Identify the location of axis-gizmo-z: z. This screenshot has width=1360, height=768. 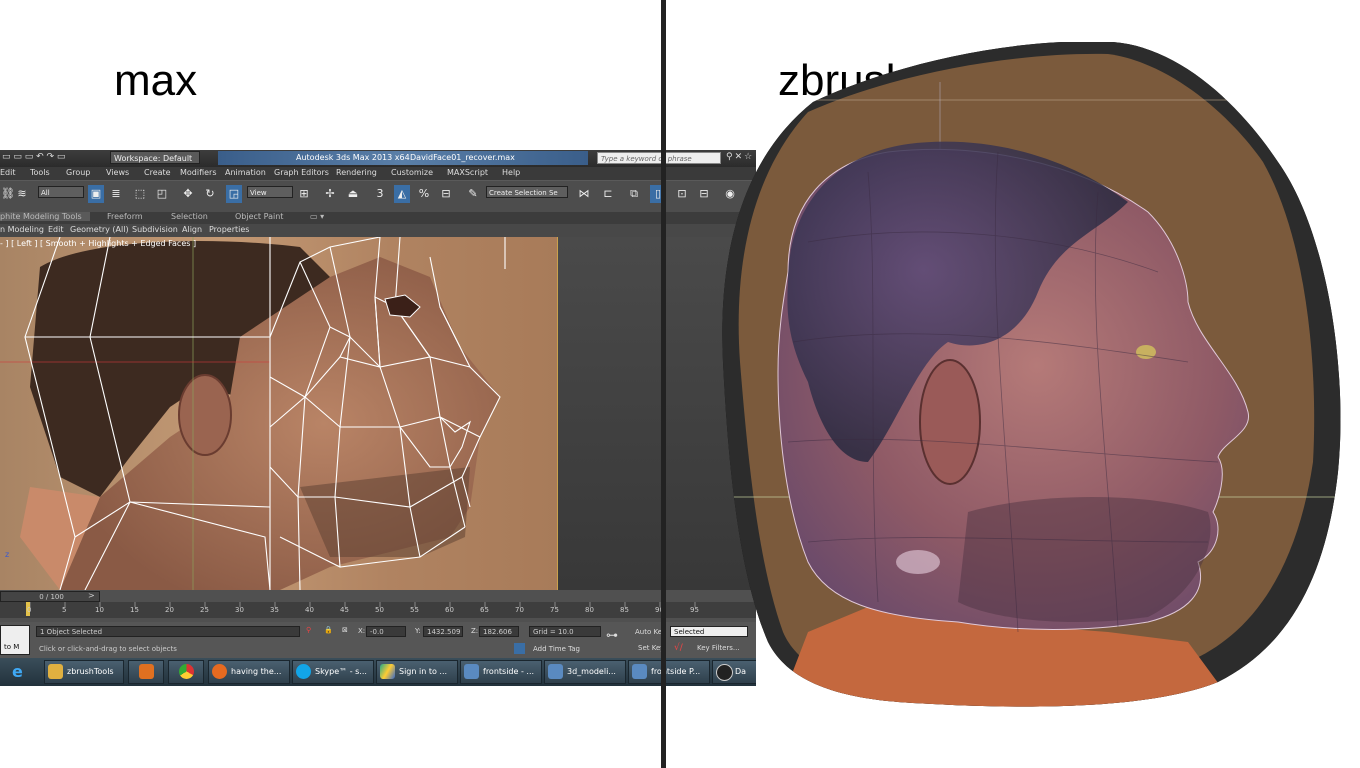
(7, 554).